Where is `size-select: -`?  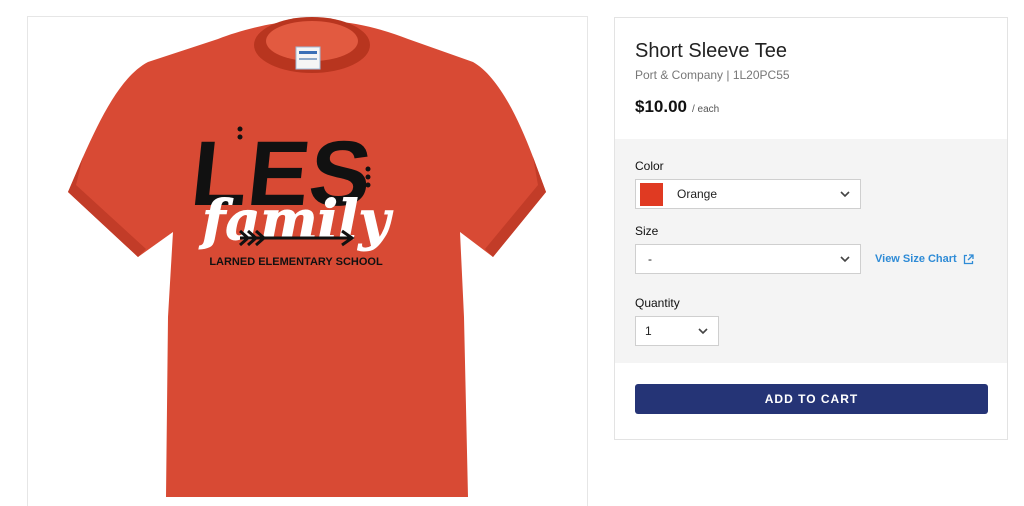 size-select: - is located at coordinates (748, 259).